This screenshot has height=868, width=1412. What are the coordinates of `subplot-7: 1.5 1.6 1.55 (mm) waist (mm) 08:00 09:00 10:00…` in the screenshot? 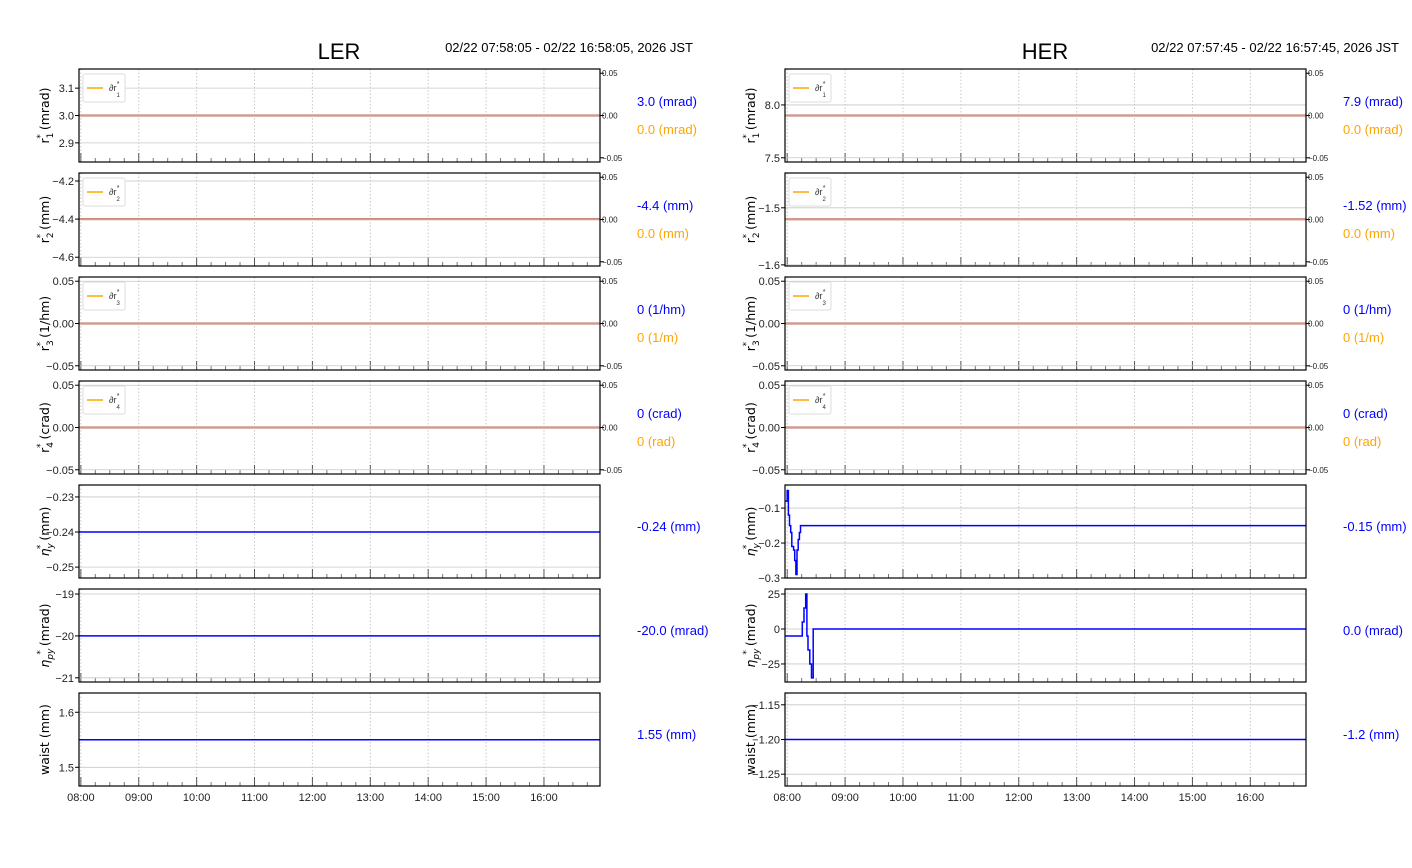 It's located at (366, 748).